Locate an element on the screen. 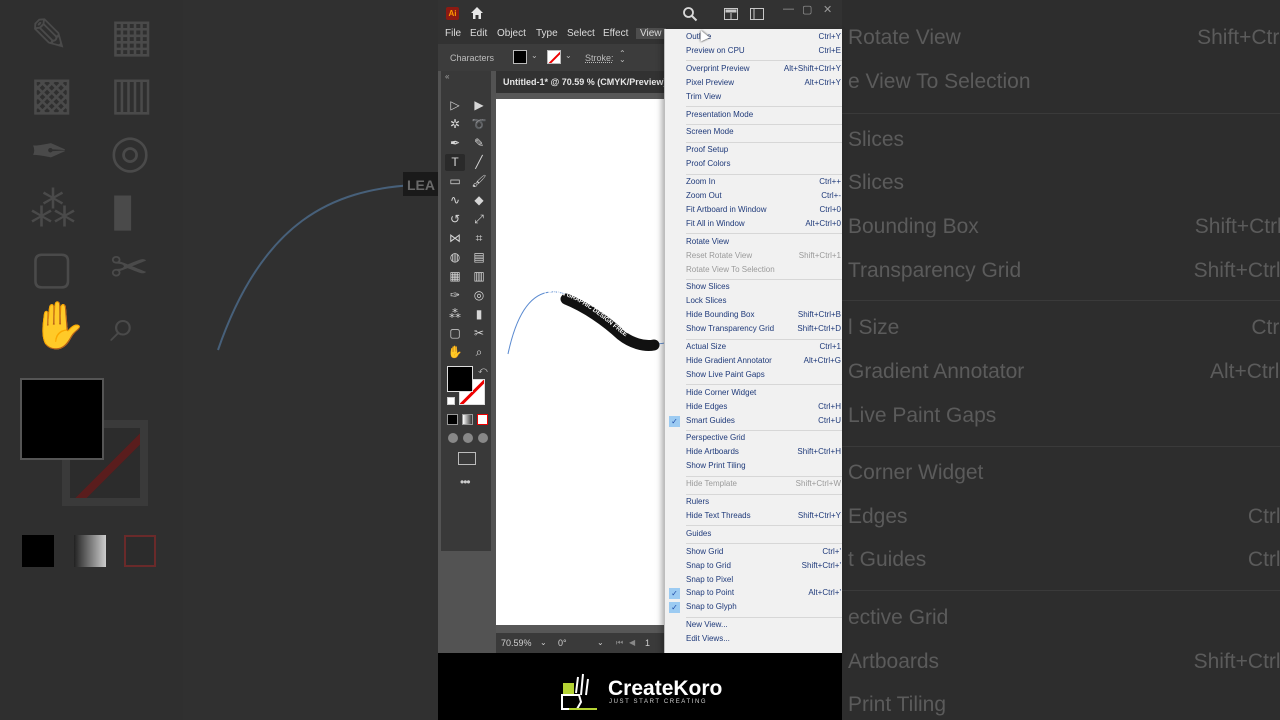 The width and height of the screenshot is (1280, 720). type-tool-icon: T is located at coordinates (455, 162).